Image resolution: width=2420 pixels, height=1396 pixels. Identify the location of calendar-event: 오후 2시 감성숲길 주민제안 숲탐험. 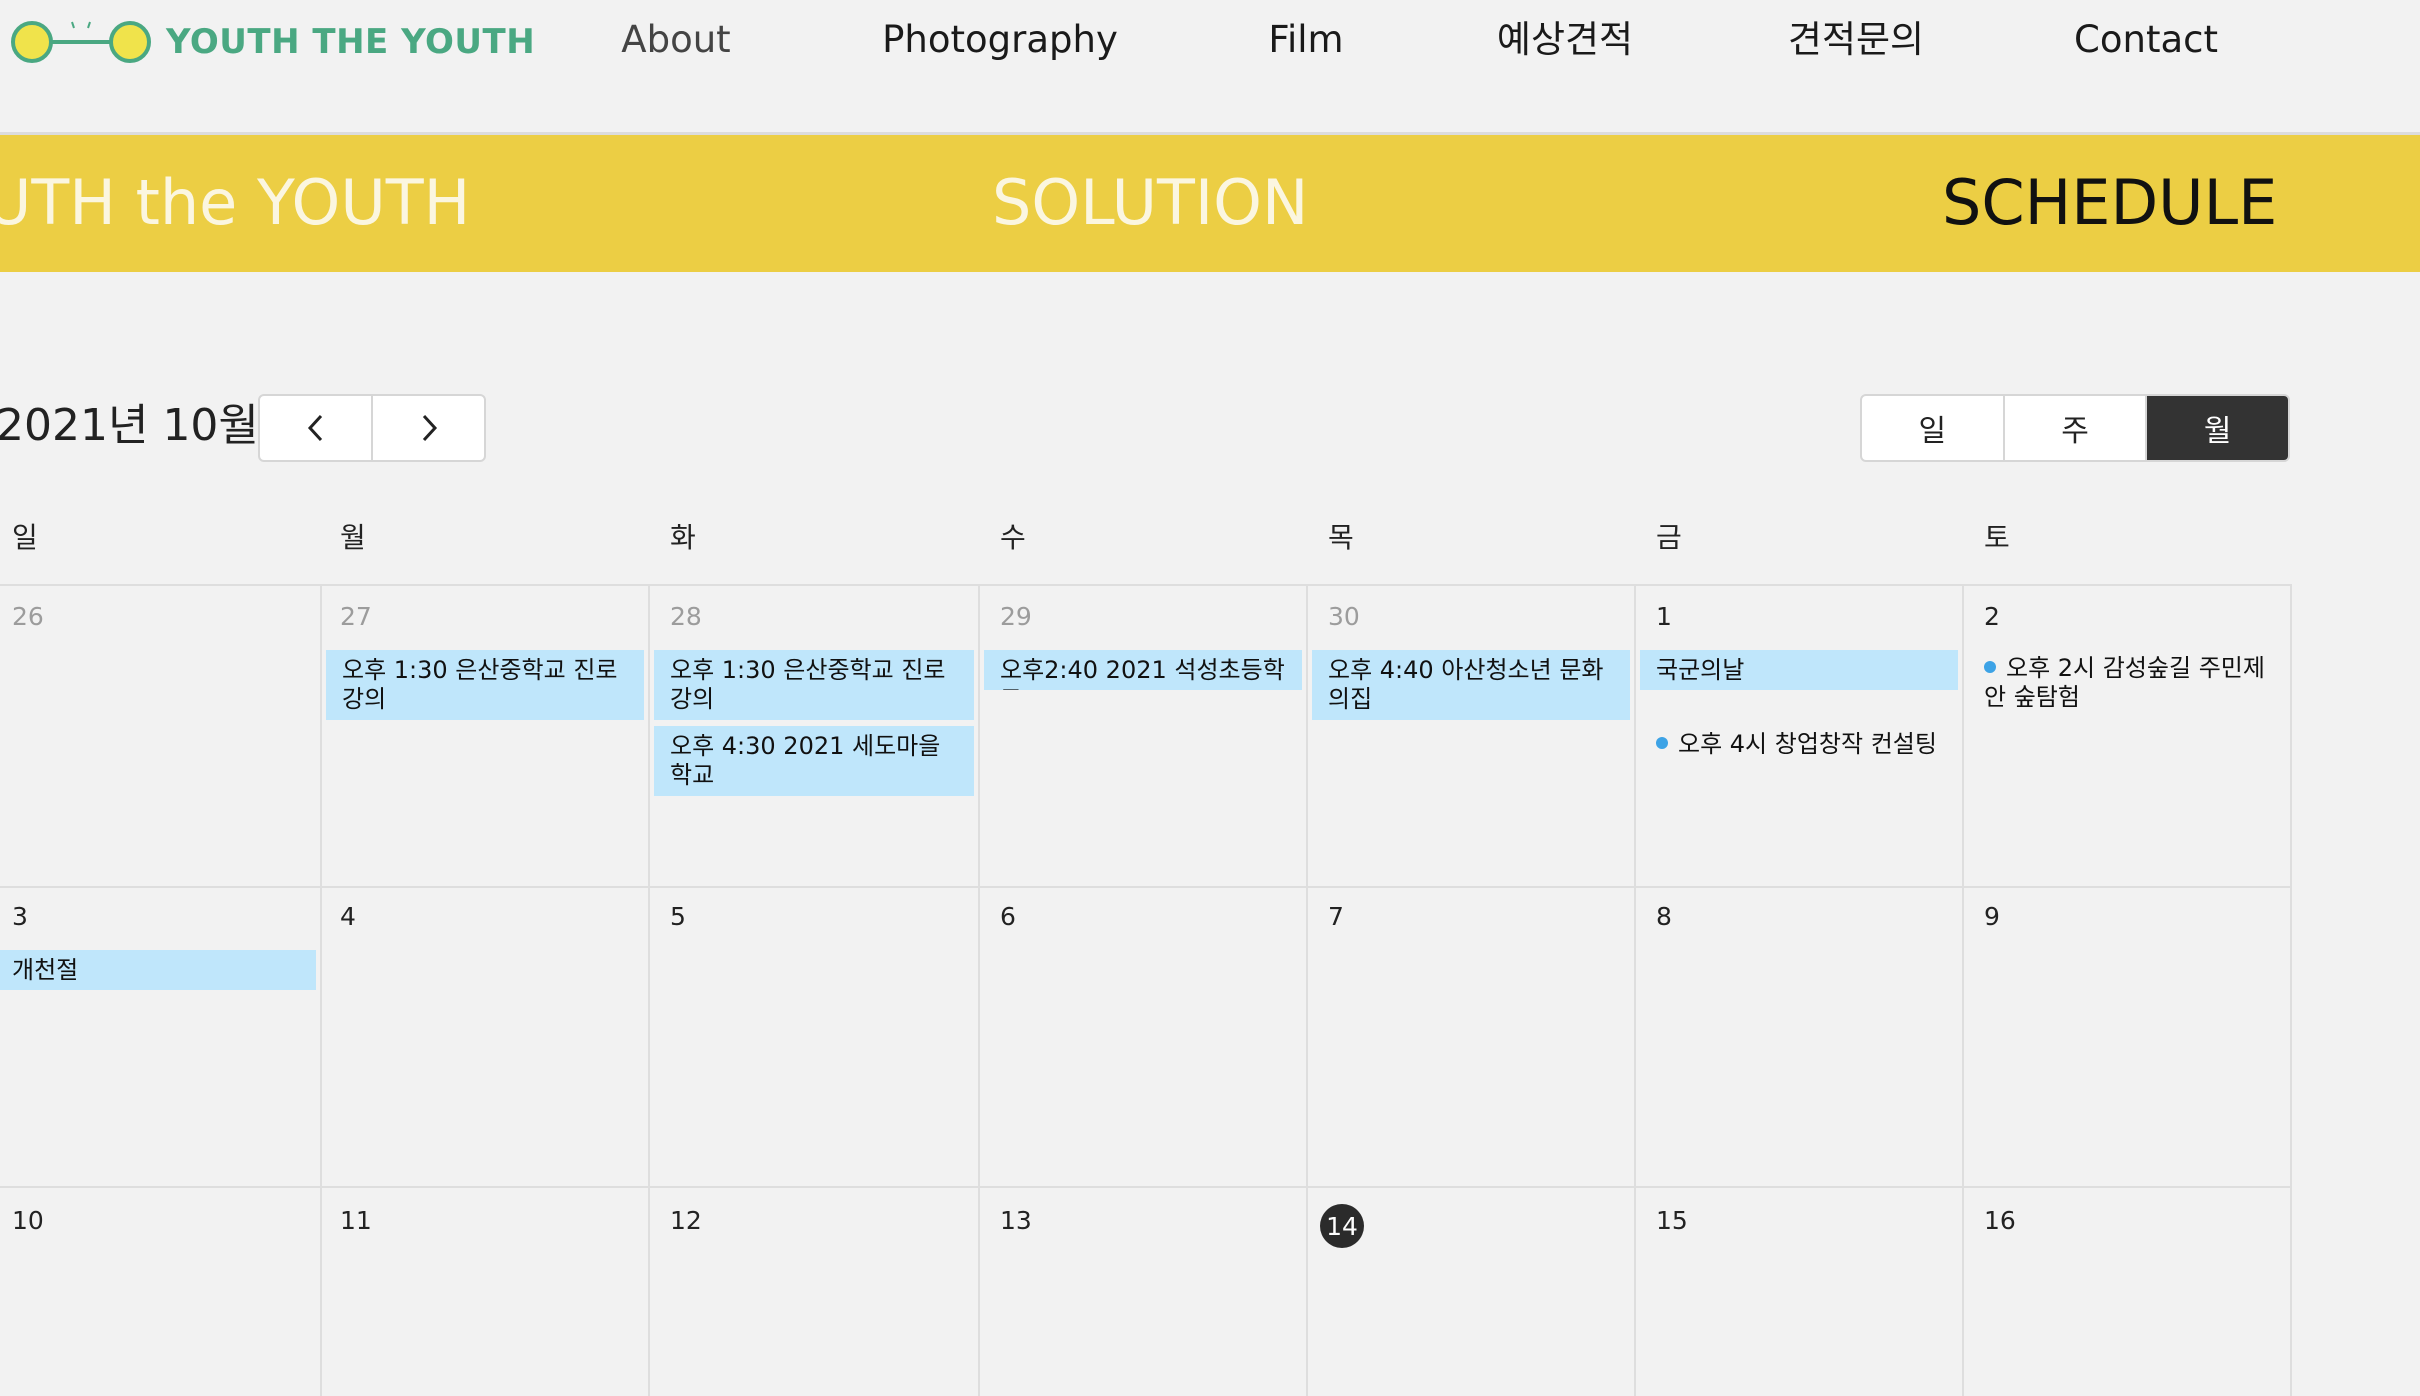
(2129, 683).